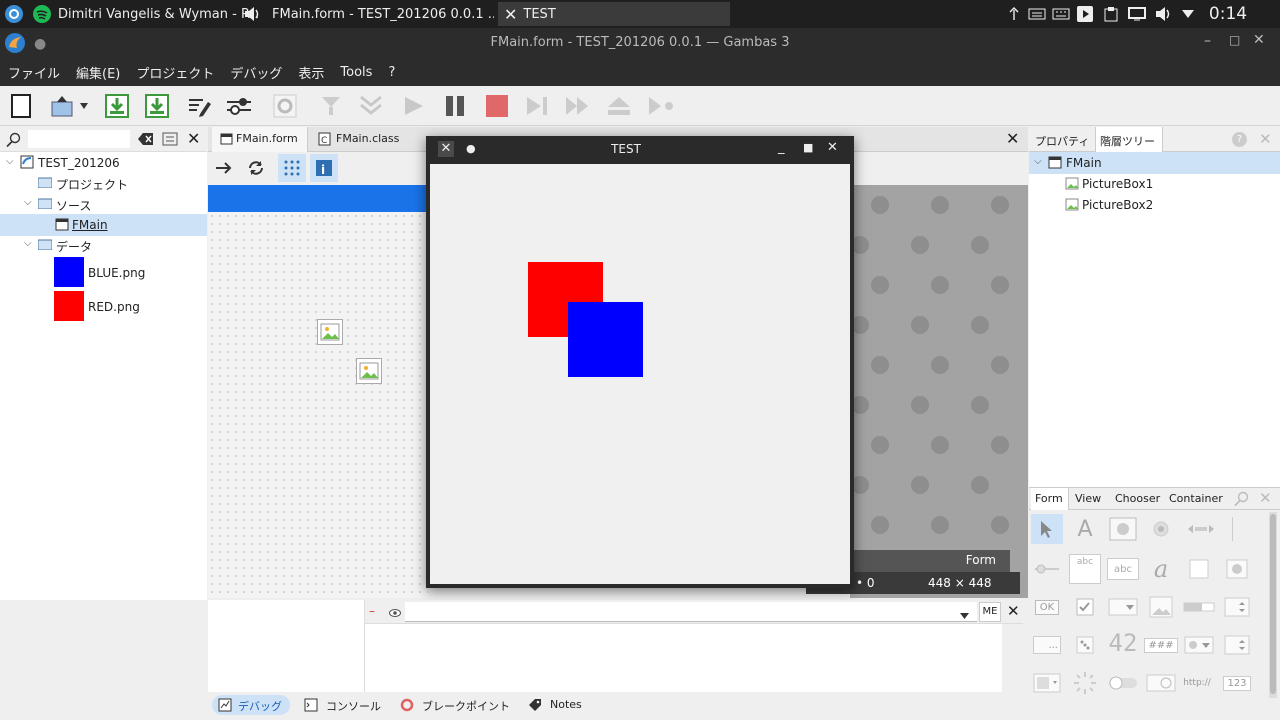 The width and height of the screenshot is (1280, 720). Describe the element at coordinates (1237, 607) in the screenshot. I see `spinbox-tool-icon` at that location.